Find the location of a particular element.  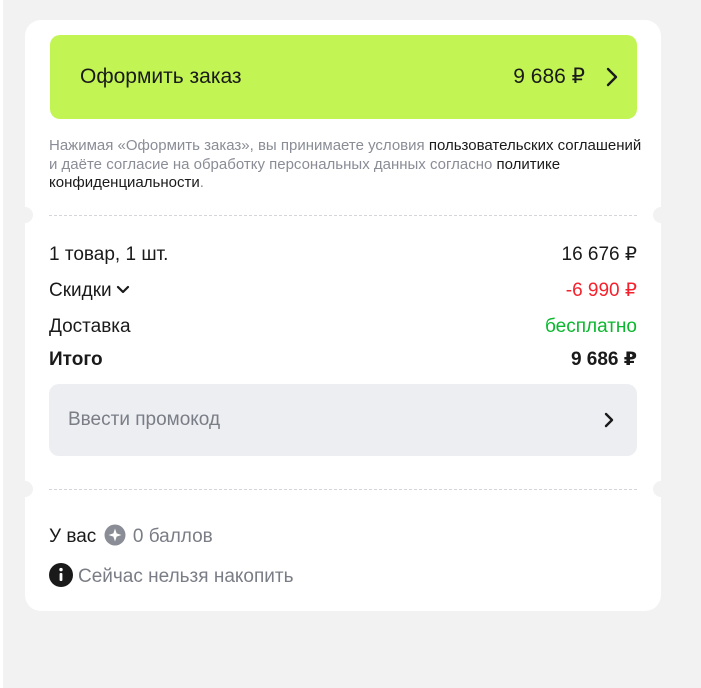

discount-toggle: Скидки is located at coordinates (89, 291).